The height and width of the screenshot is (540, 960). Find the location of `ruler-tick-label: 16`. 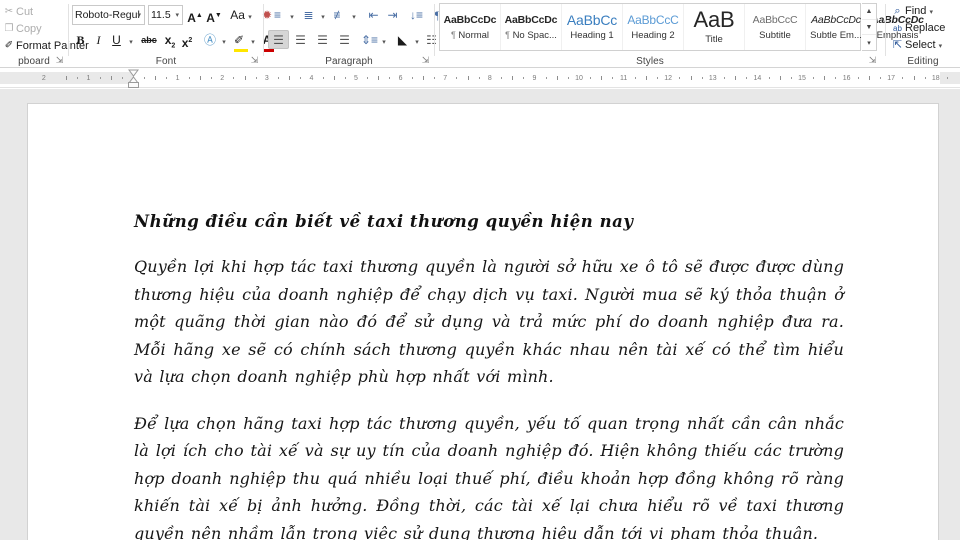

ruler-tick-label: 16 is located at coordinates (846, 78).